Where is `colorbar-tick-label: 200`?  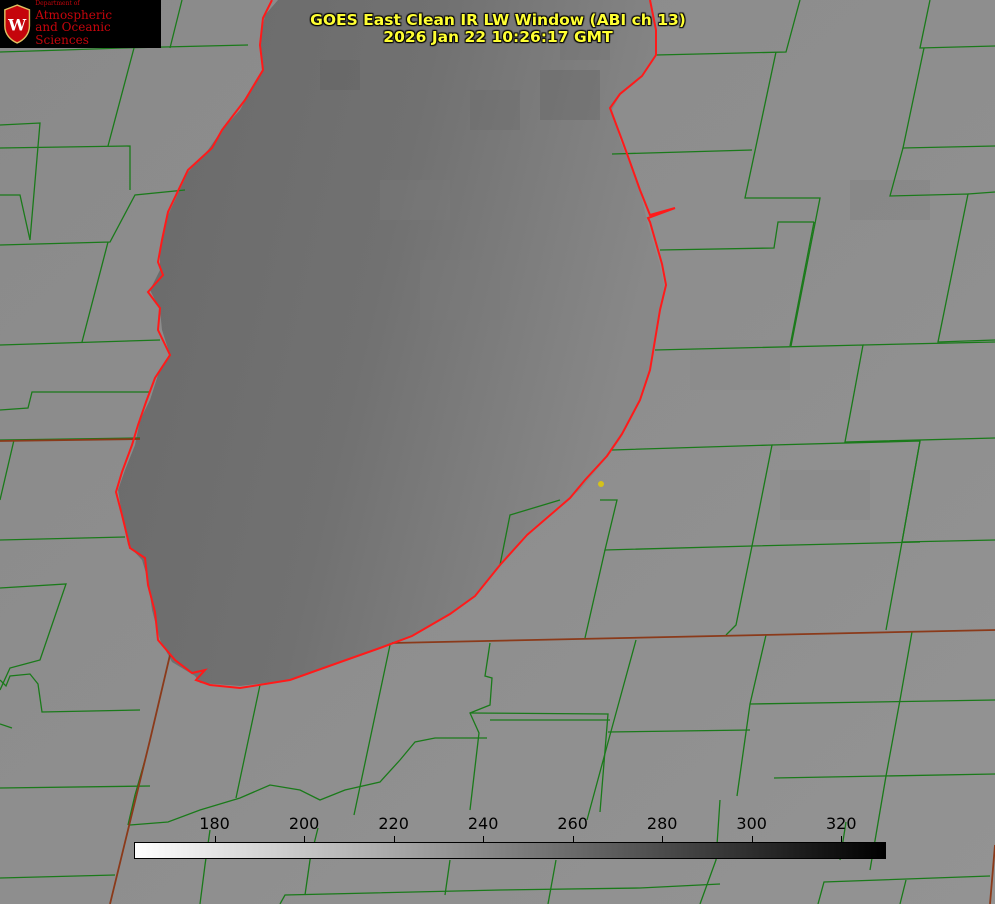 colorbar-tick-label: 200 is located at coordinates (304, 823).